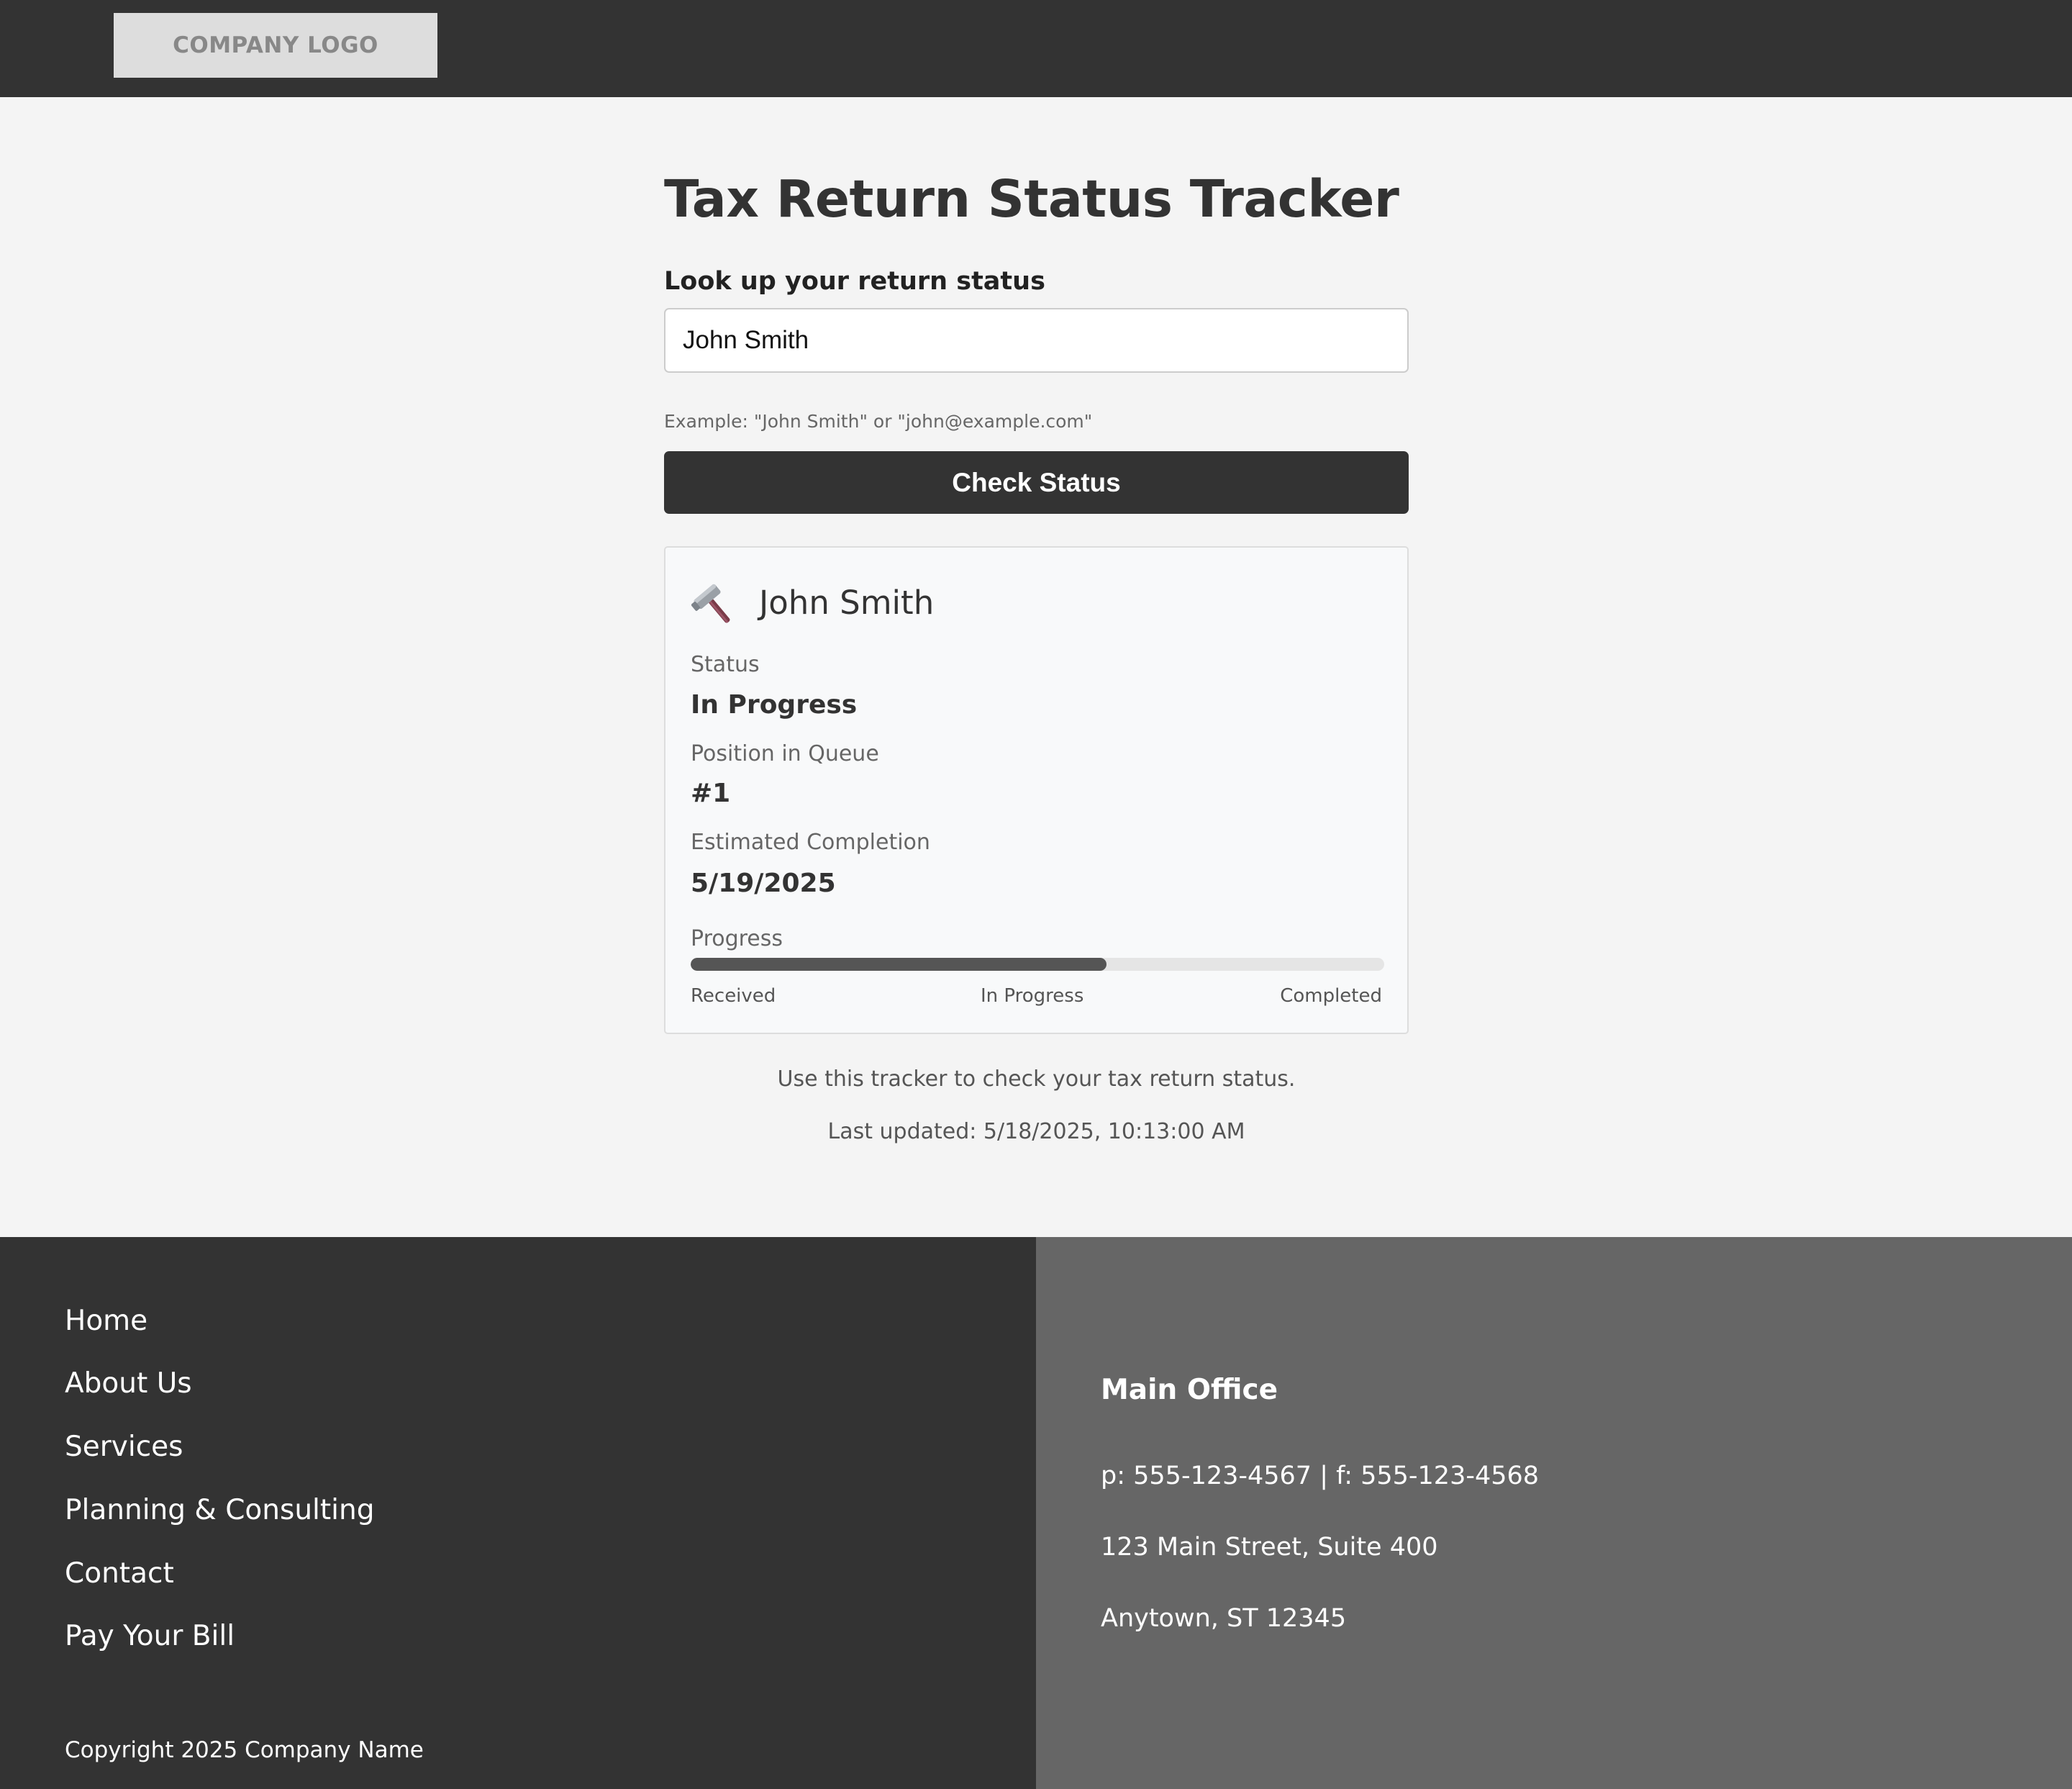  I want to click on footer-link-pay-your-bill: Pay Your Bill, so click(150, 1636).